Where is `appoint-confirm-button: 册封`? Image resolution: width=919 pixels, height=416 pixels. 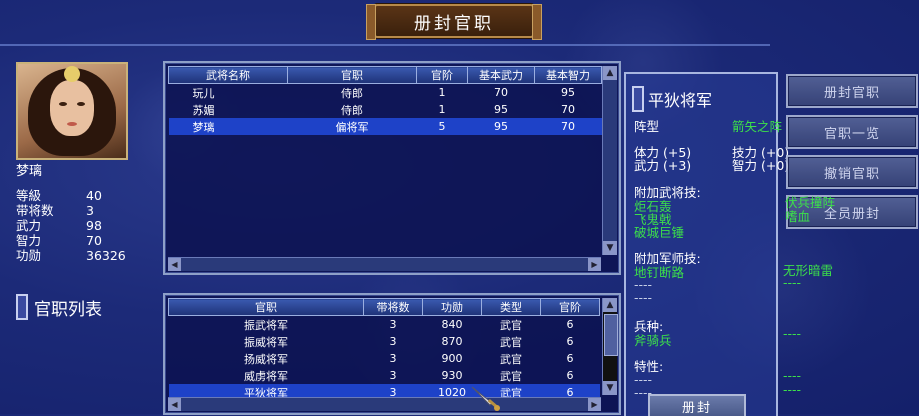 appoint-confirm-button: 册封 is located at coordinates (697, 405).